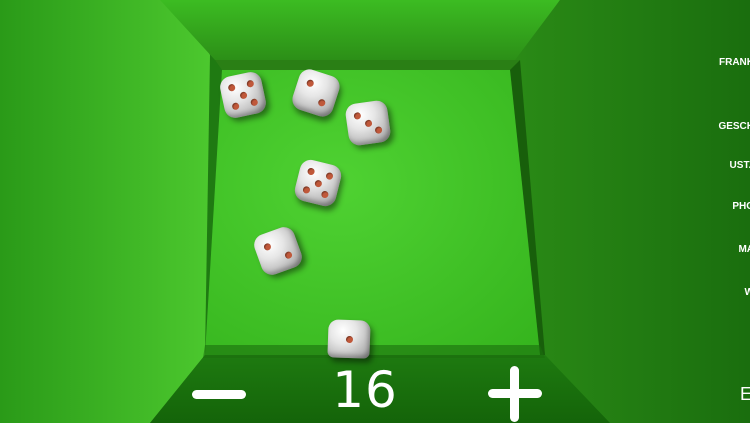  I want to click on top-ledge, so click(367, 65).